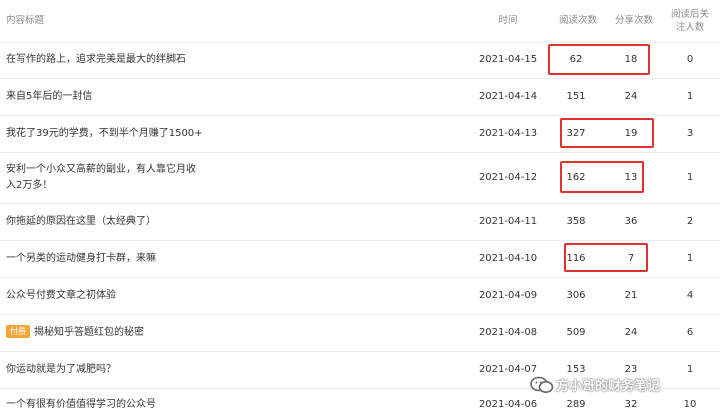 This screenshot has width=720, height=420. Describe the element at coordinates (634, 21) in the screenshot. I see `column-header-shares: 分享次数` at that location.